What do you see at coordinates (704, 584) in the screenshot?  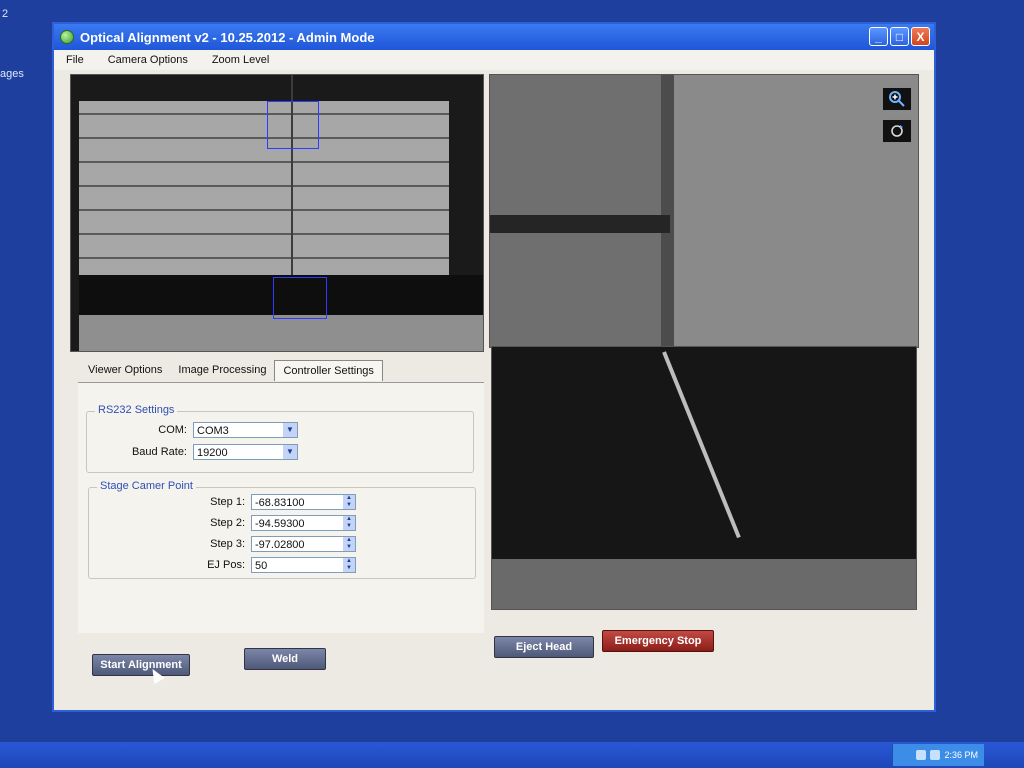 I see `zoom-view-floor` at bounding box center [704, 584].